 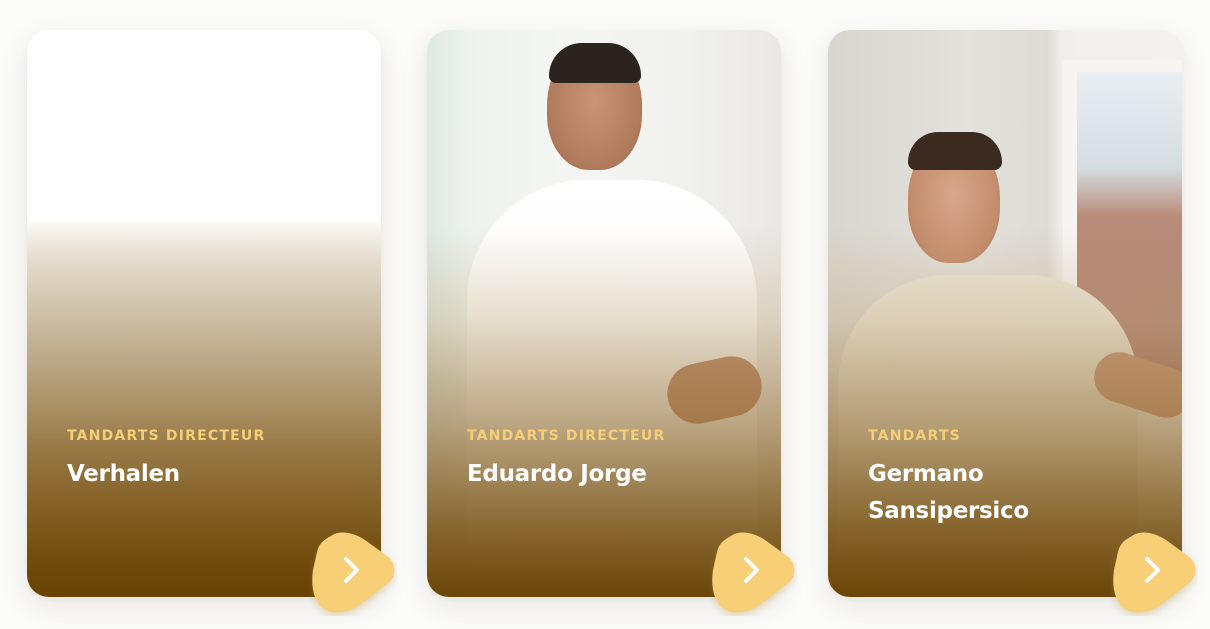 What do you see at coordinates (914, 436) in the screenshot?
I see `card-role-label: TANDARTS` at bounding box center [914, 436].